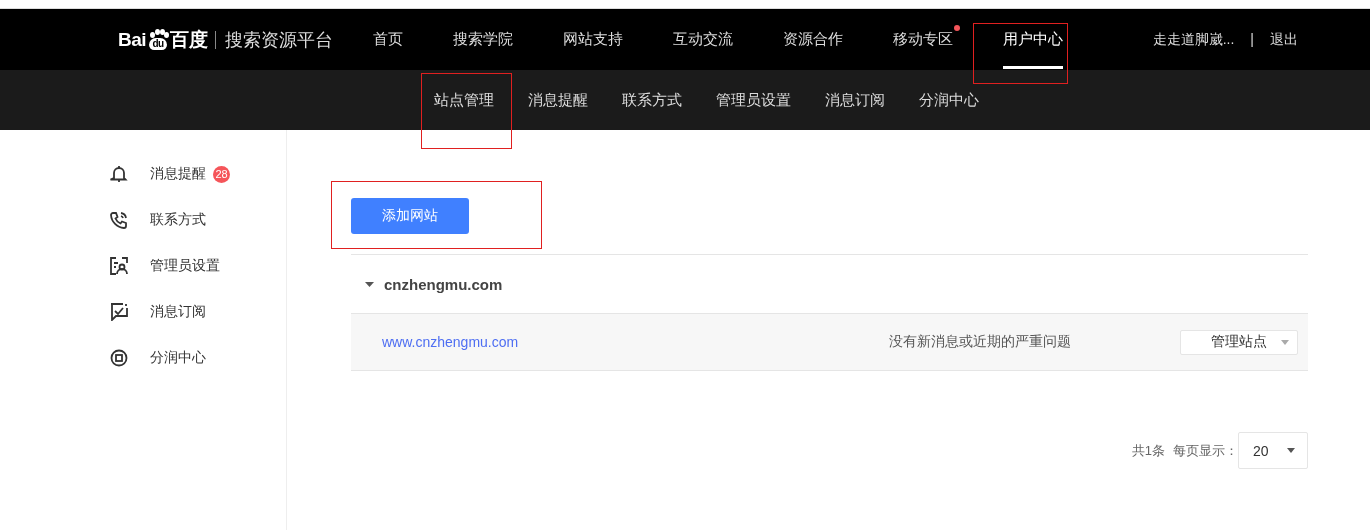 This screenshot has height=530, width=1370. I want to click on submenu-item: 联系方式, so click(652, 100).